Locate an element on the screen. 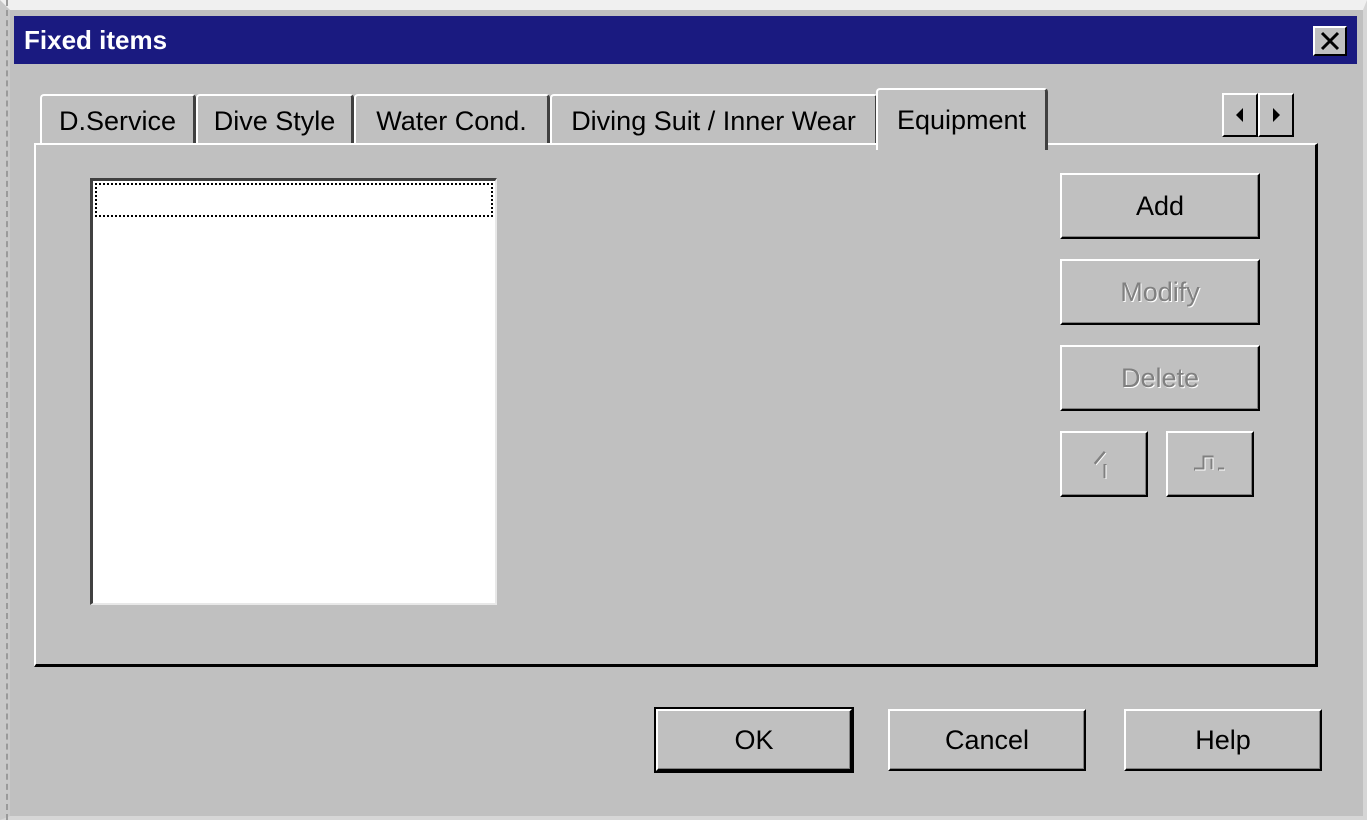  tab-label: Equipment is located at coordinates (961, 119).